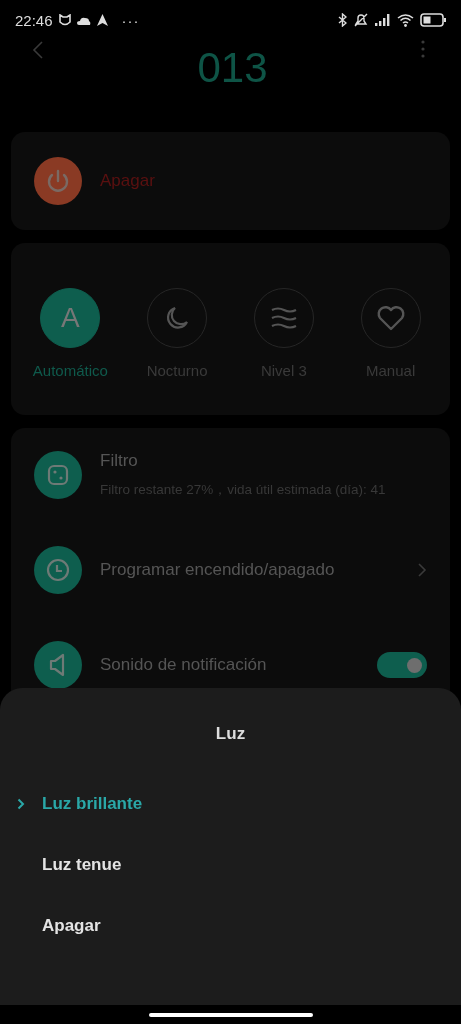  What do you see at coordinates (82, 864) in the screenshot?
I see `sheet-option: Luz tenue` at bounding box center [82, 864].